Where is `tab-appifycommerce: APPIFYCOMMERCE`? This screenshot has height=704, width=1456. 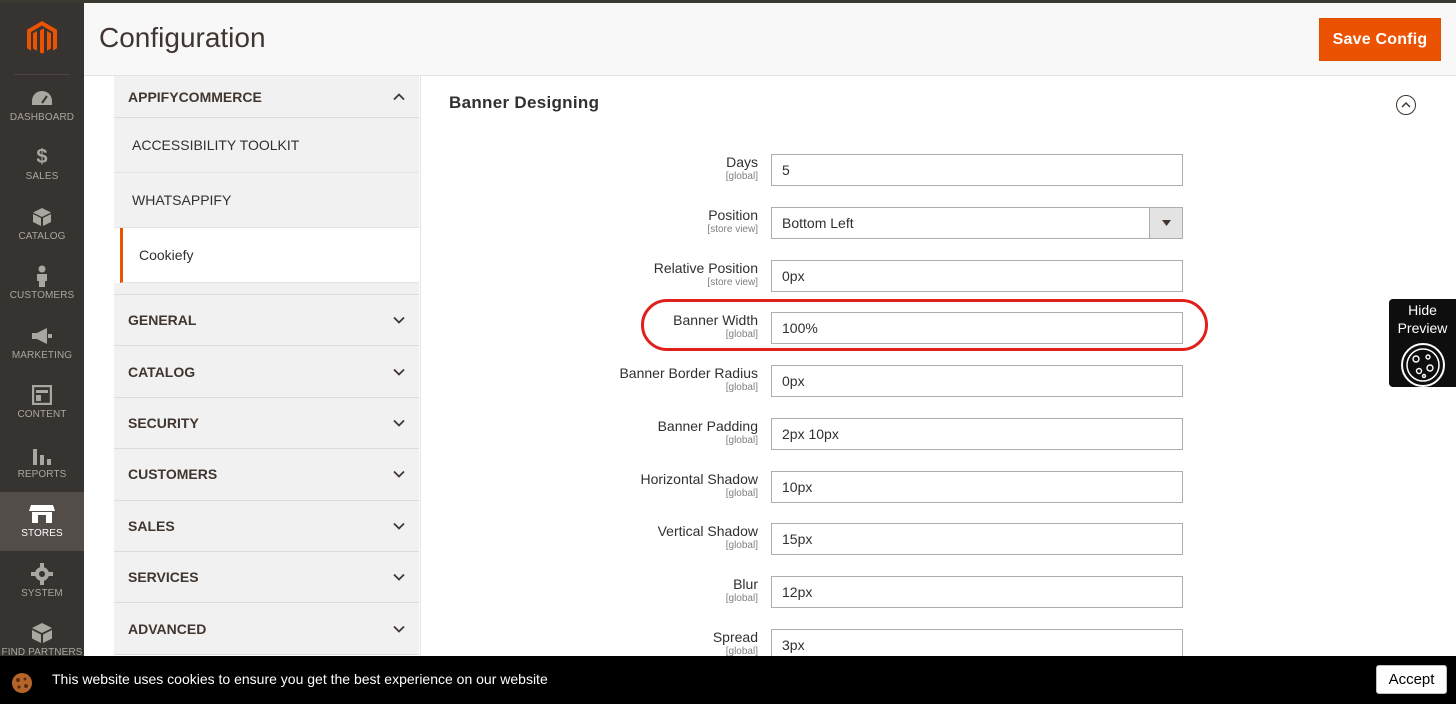 tab-appifycommerce: APPIFYCOMMERCE is located at coordinates (266, 97).